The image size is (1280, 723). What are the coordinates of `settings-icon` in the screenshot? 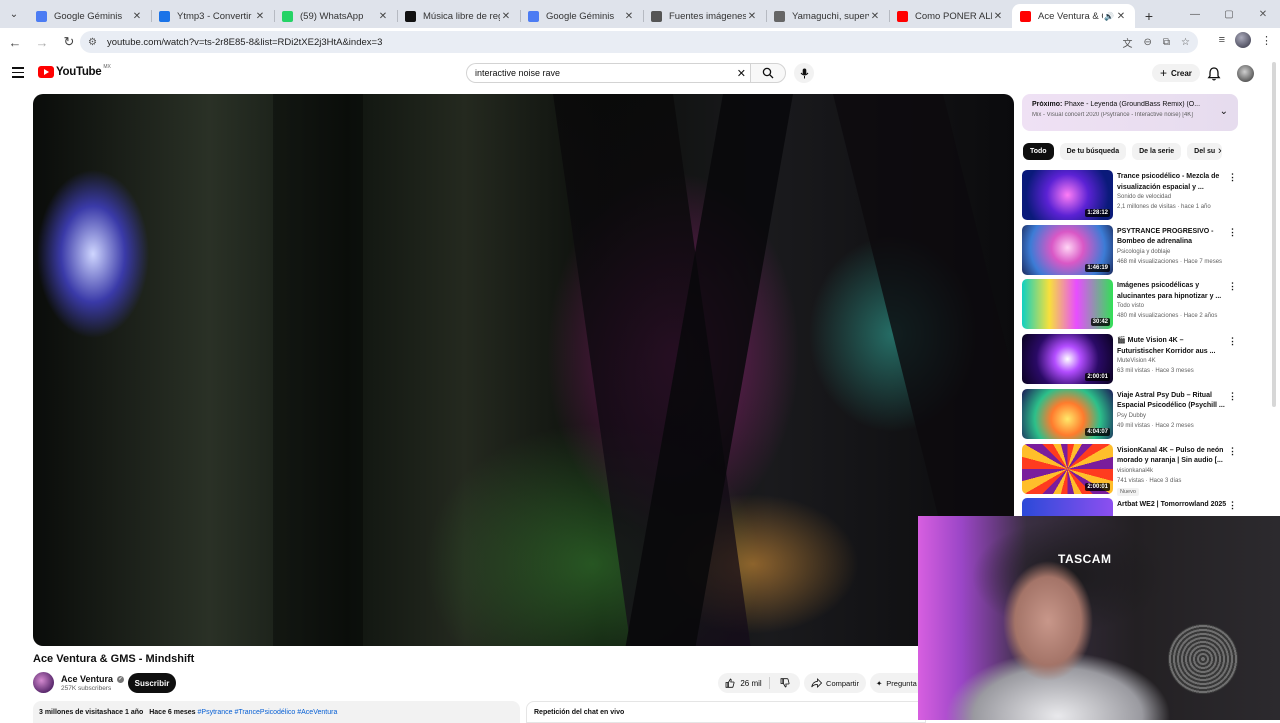 It's located at (656, 16).